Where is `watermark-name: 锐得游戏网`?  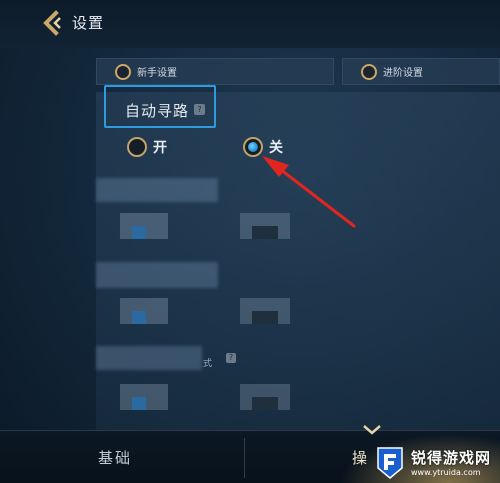 watermark-name: 锐得游戏网 is located at coordinates (451, 457).